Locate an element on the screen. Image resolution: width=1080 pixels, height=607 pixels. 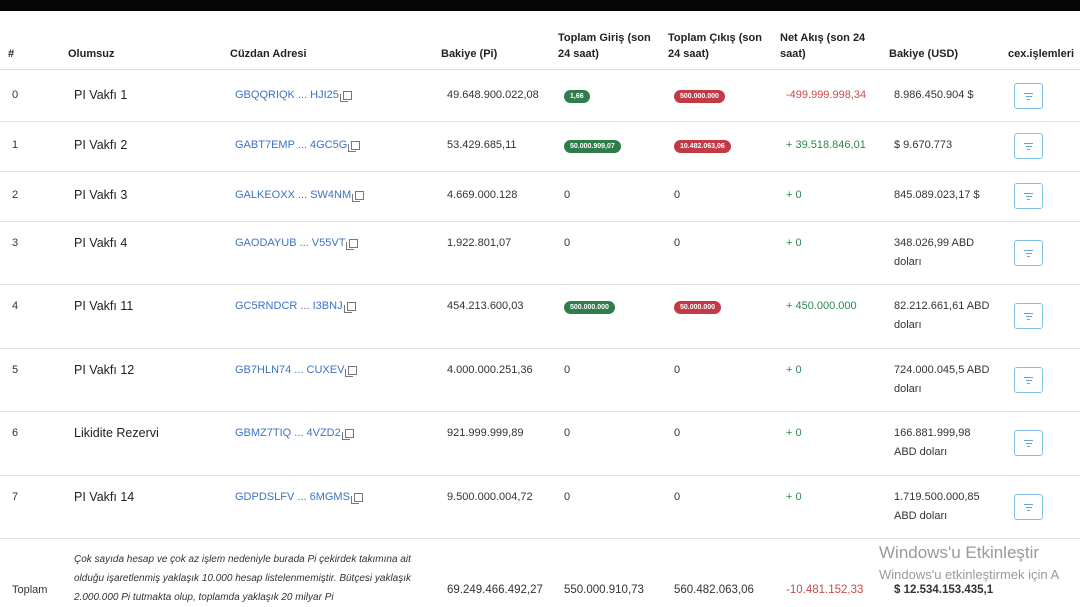
balance-usd: 166.881.999,98 ABD doları is located at coordinates (944, 443).